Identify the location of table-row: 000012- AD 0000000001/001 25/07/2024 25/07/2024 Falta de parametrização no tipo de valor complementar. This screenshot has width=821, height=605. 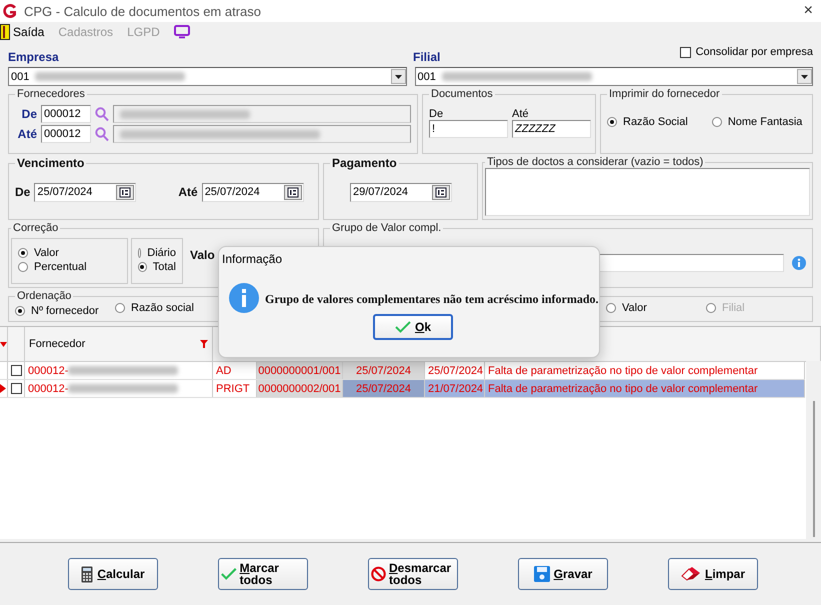
(402, 371).